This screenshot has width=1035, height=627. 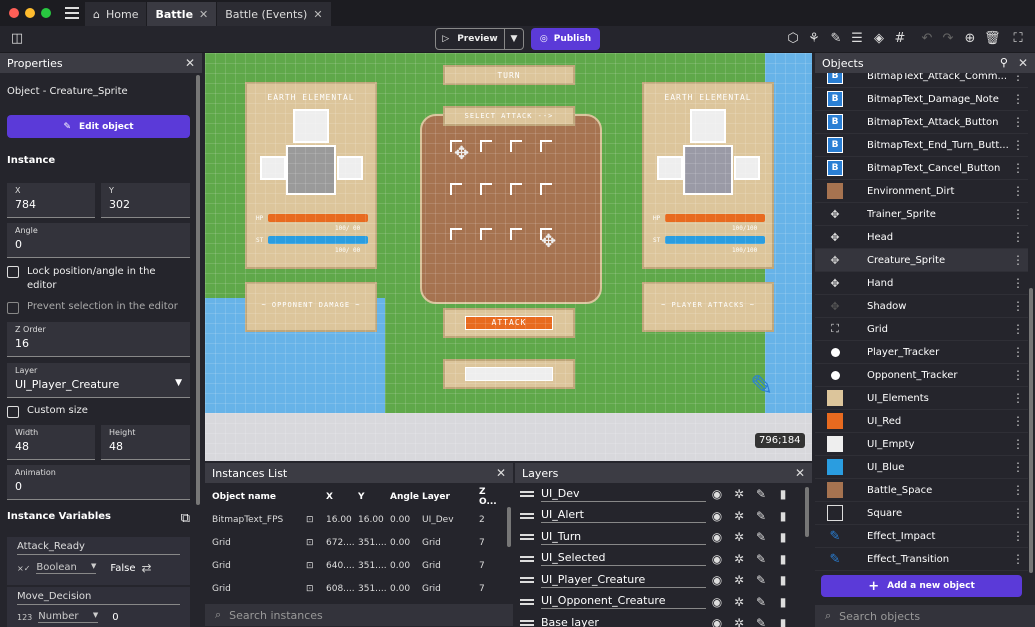 I want to click on variable-value: 0, so click(x=115, y=617).